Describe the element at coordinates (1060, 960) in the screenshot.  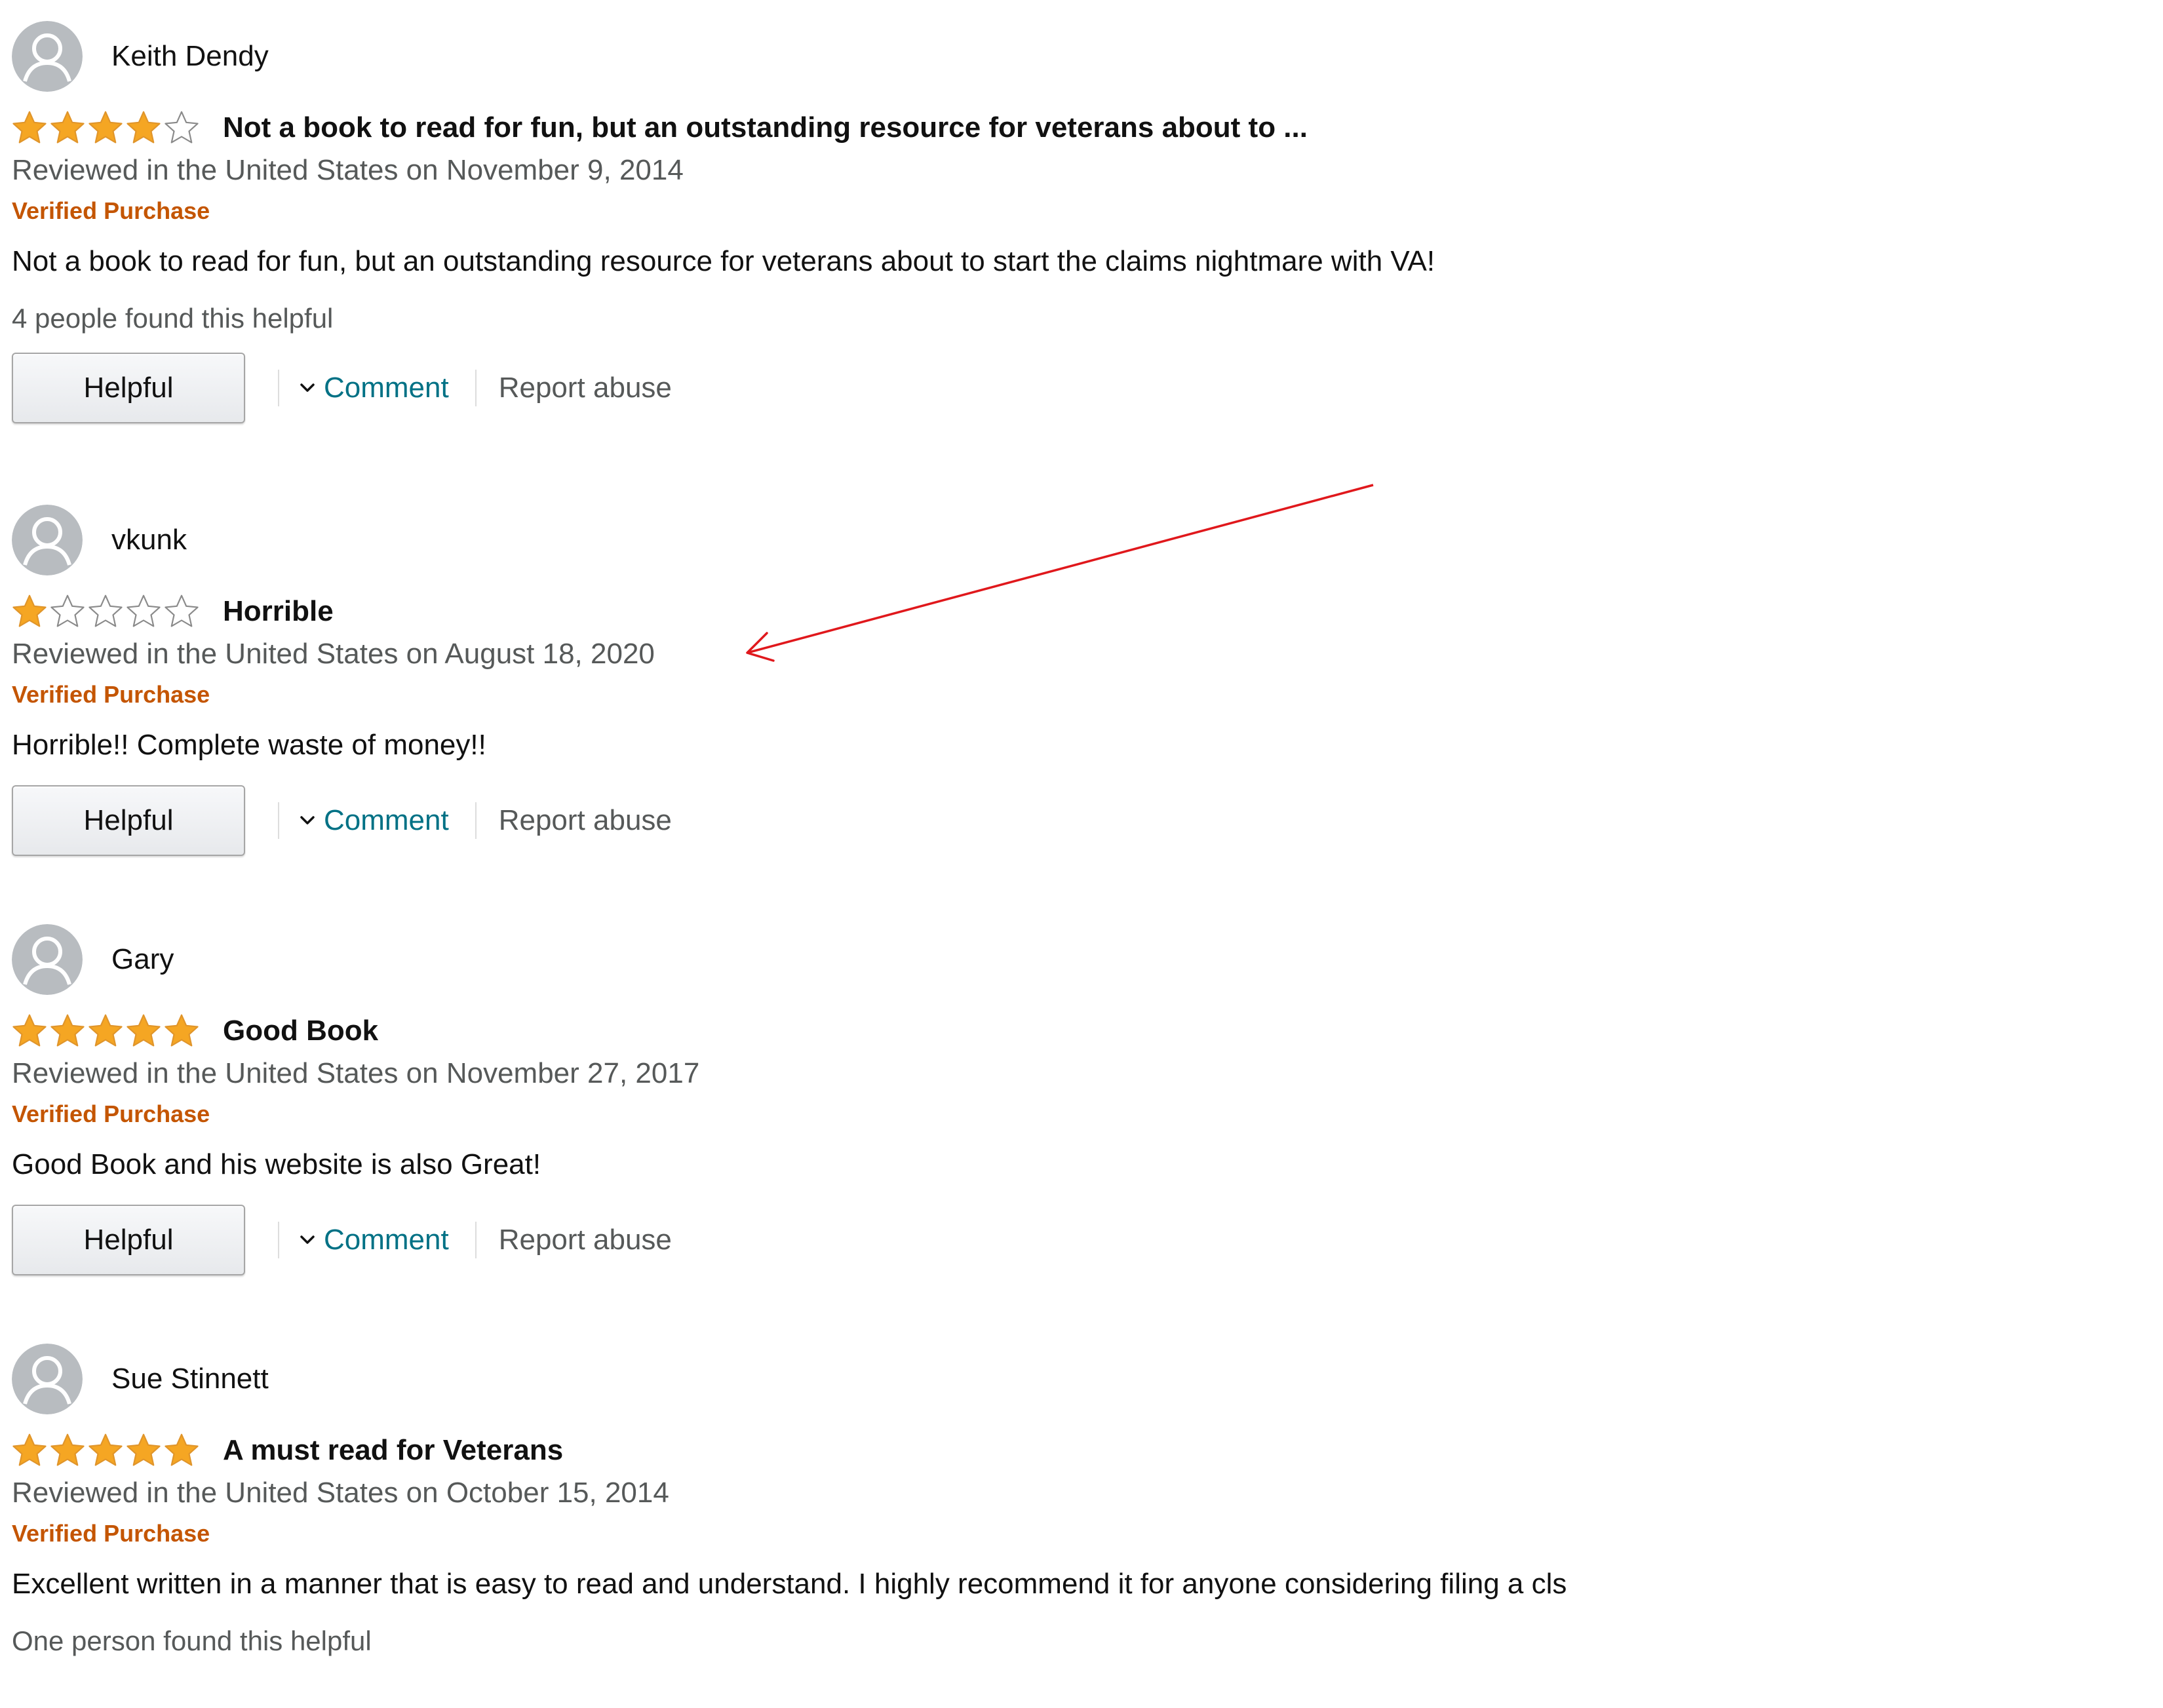
I see `reviewer-profile: Gary` at that location.